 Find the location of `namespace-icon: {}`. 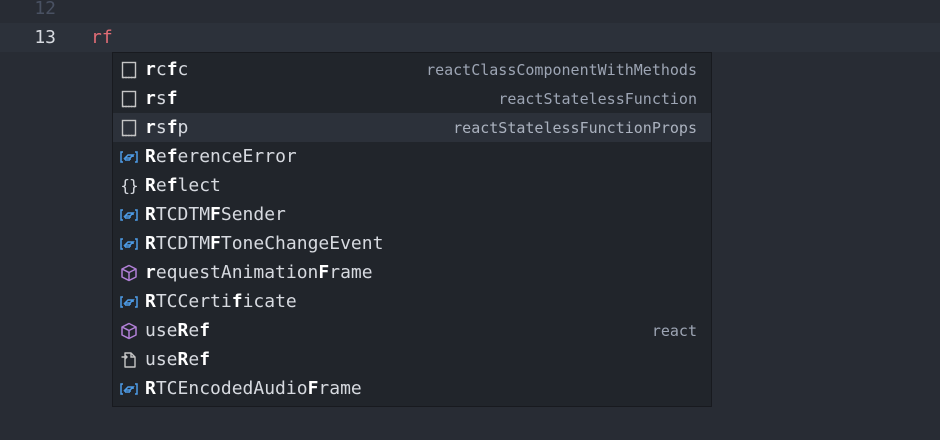

namespace-icon: {} is located at coordinates (129, 185).